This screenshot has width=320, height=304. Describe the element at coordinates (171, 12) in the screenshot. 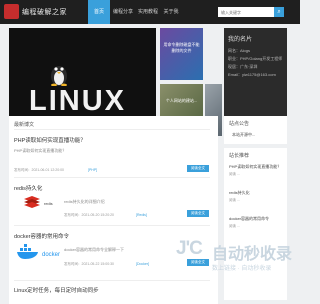

I see `nav-item-about: 关于我` at that location.